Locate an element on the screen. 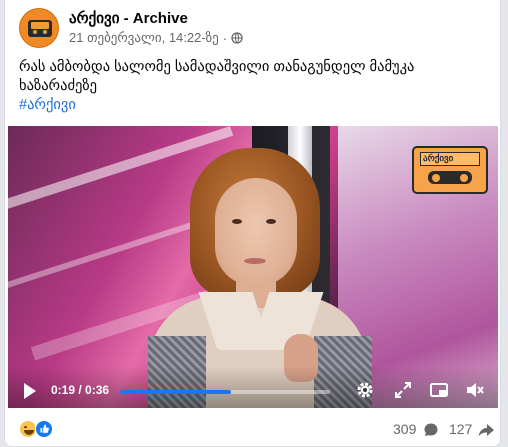 This screenshot has width=508, height=447. page-avatar is located at coordinates (39, 28).